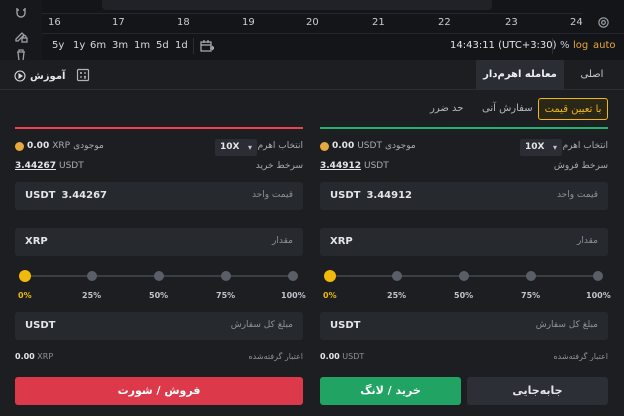 The height and width of the screenshot is (416, 624). I want to click on timeframe-1y: 1y, so click(79, 45).